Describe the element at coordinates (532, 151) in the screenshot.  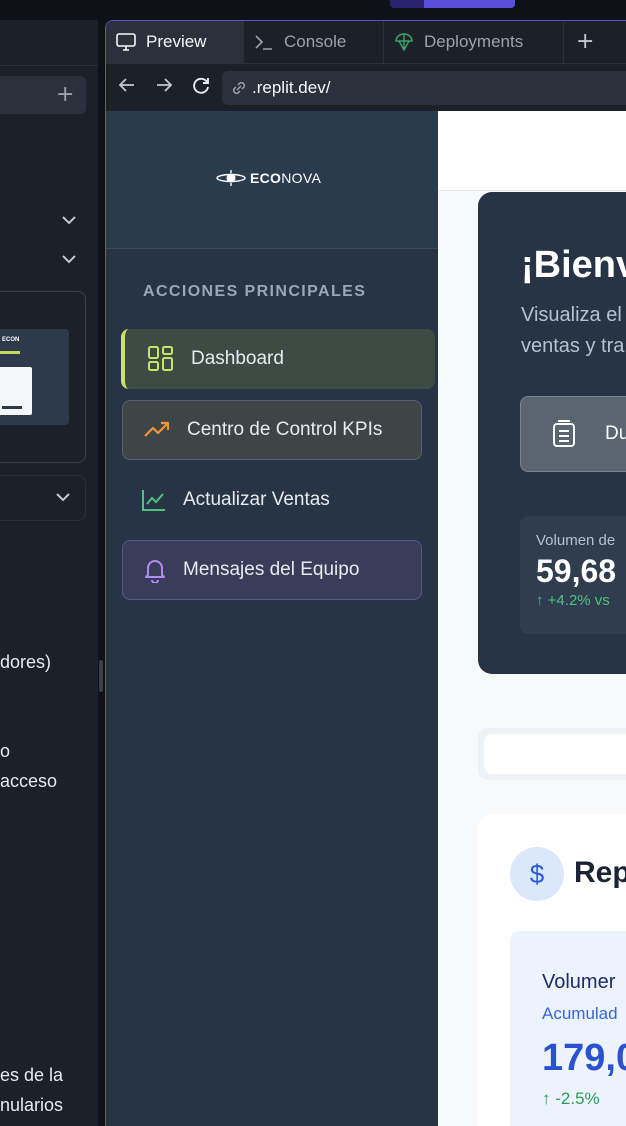
I see `top-header` at that location.